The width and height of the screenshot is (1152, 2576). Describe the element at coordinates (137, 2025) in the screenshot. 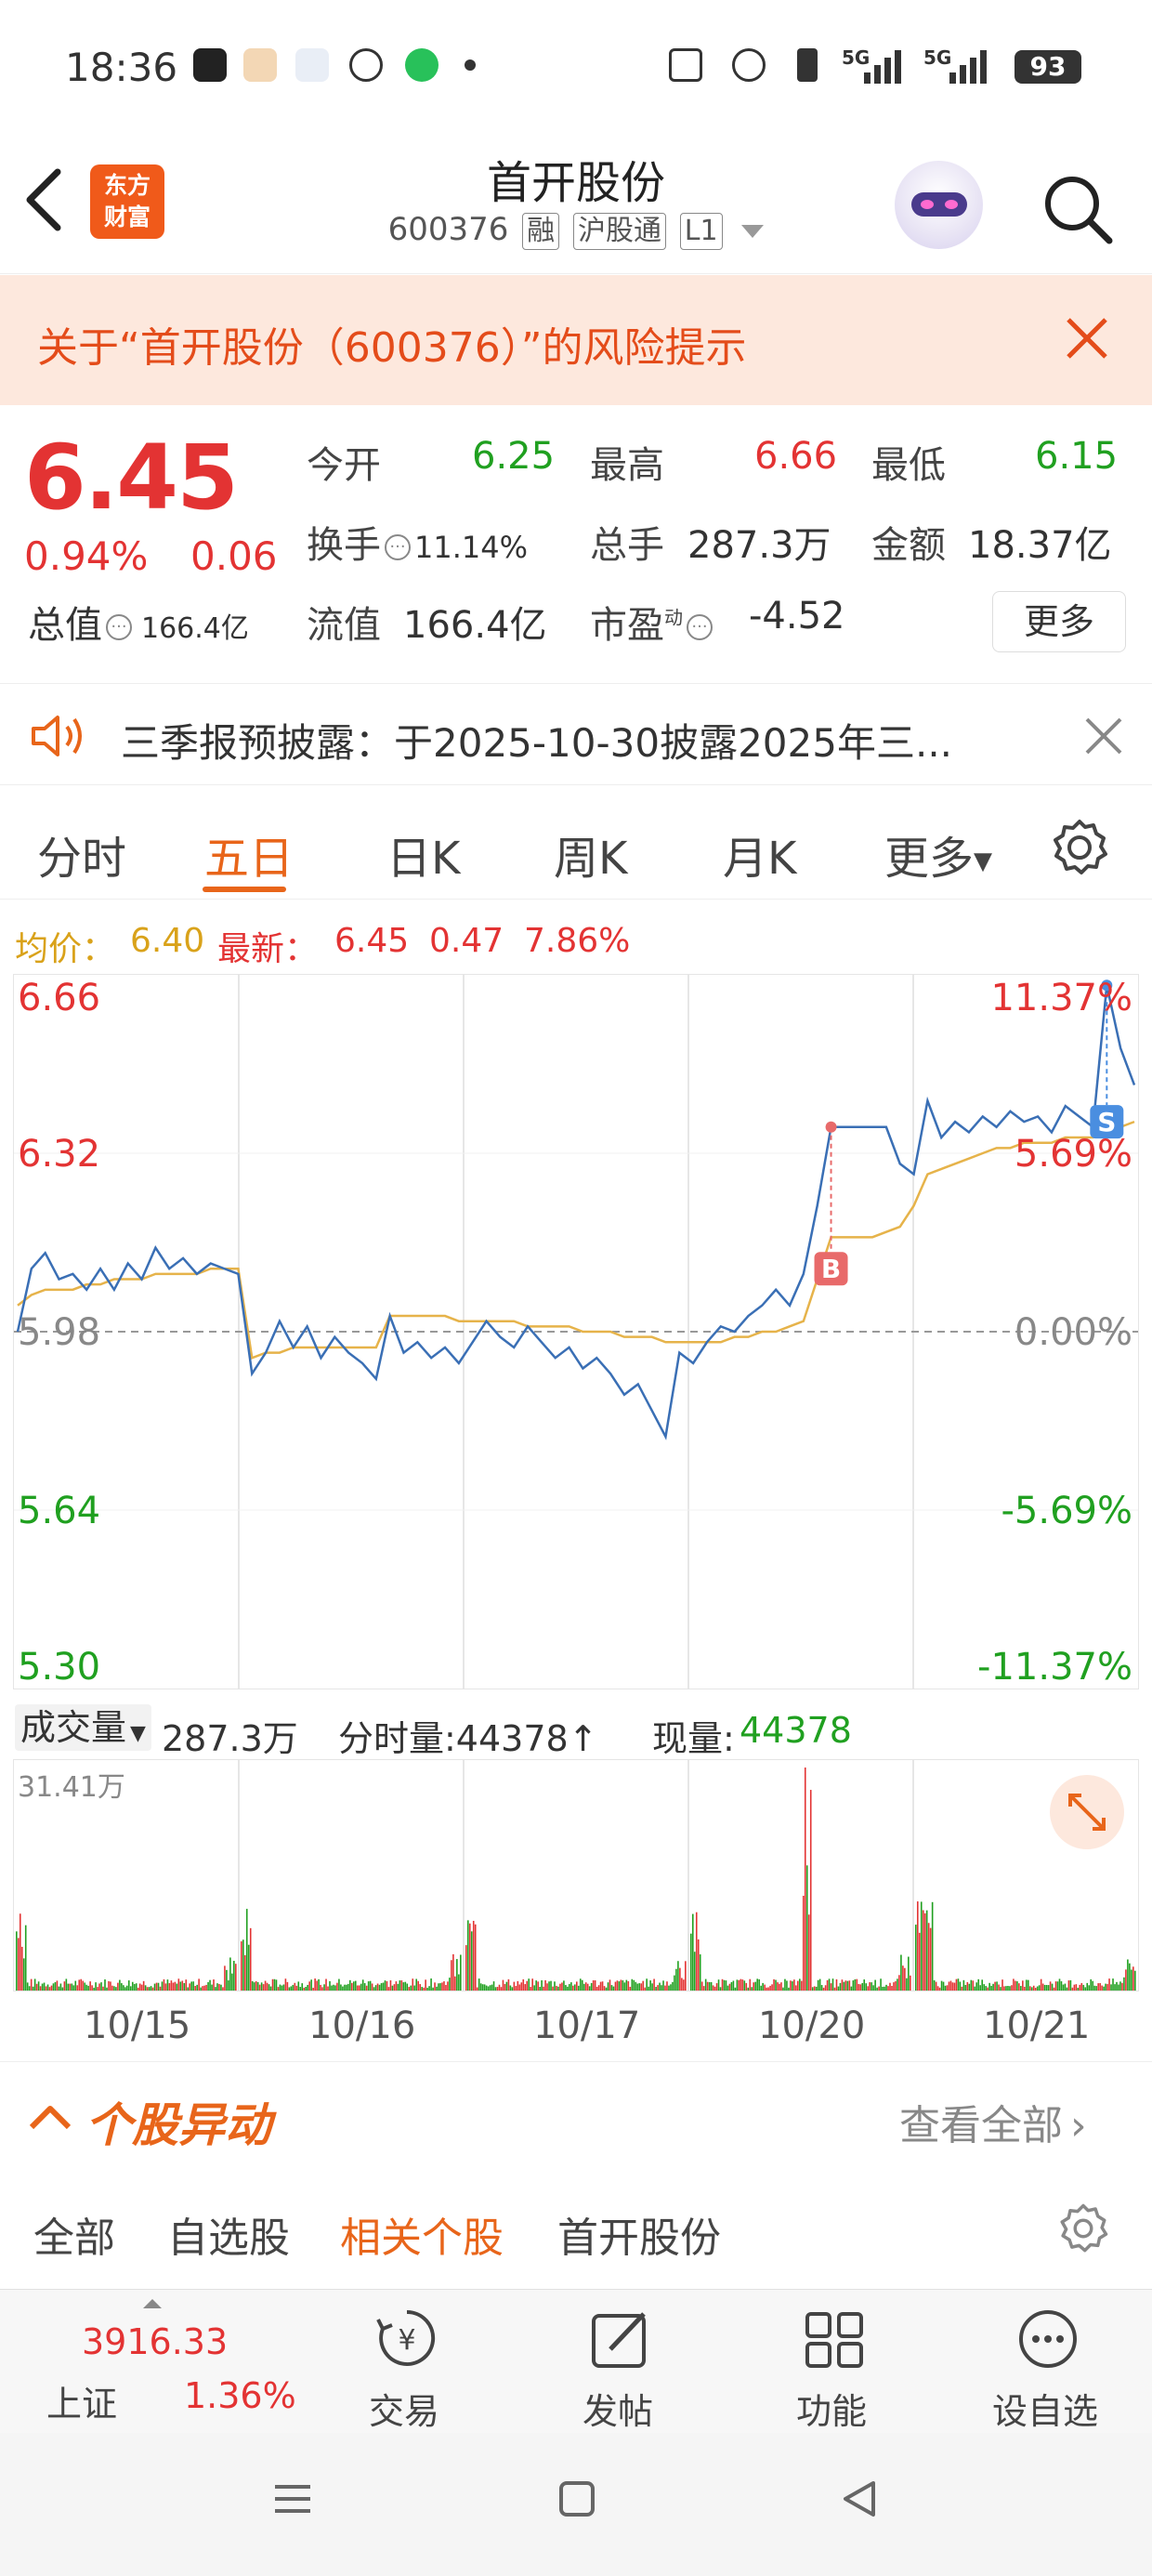

I see `date-tick: 10/15` at that location.